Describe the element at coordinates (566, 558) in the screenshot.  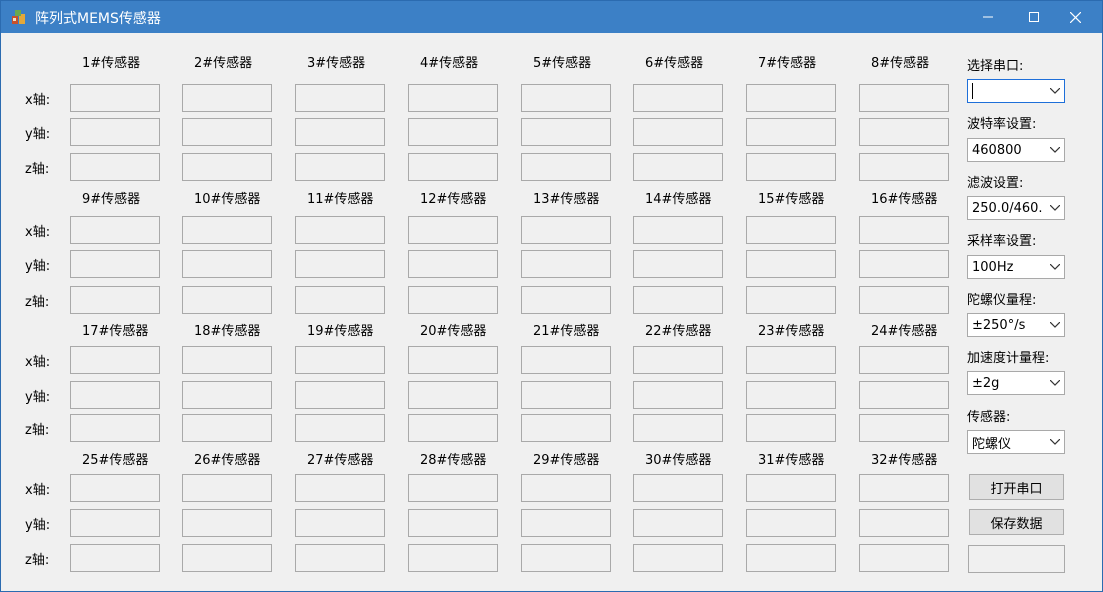
I see `sensor-29-z-field` at that location.